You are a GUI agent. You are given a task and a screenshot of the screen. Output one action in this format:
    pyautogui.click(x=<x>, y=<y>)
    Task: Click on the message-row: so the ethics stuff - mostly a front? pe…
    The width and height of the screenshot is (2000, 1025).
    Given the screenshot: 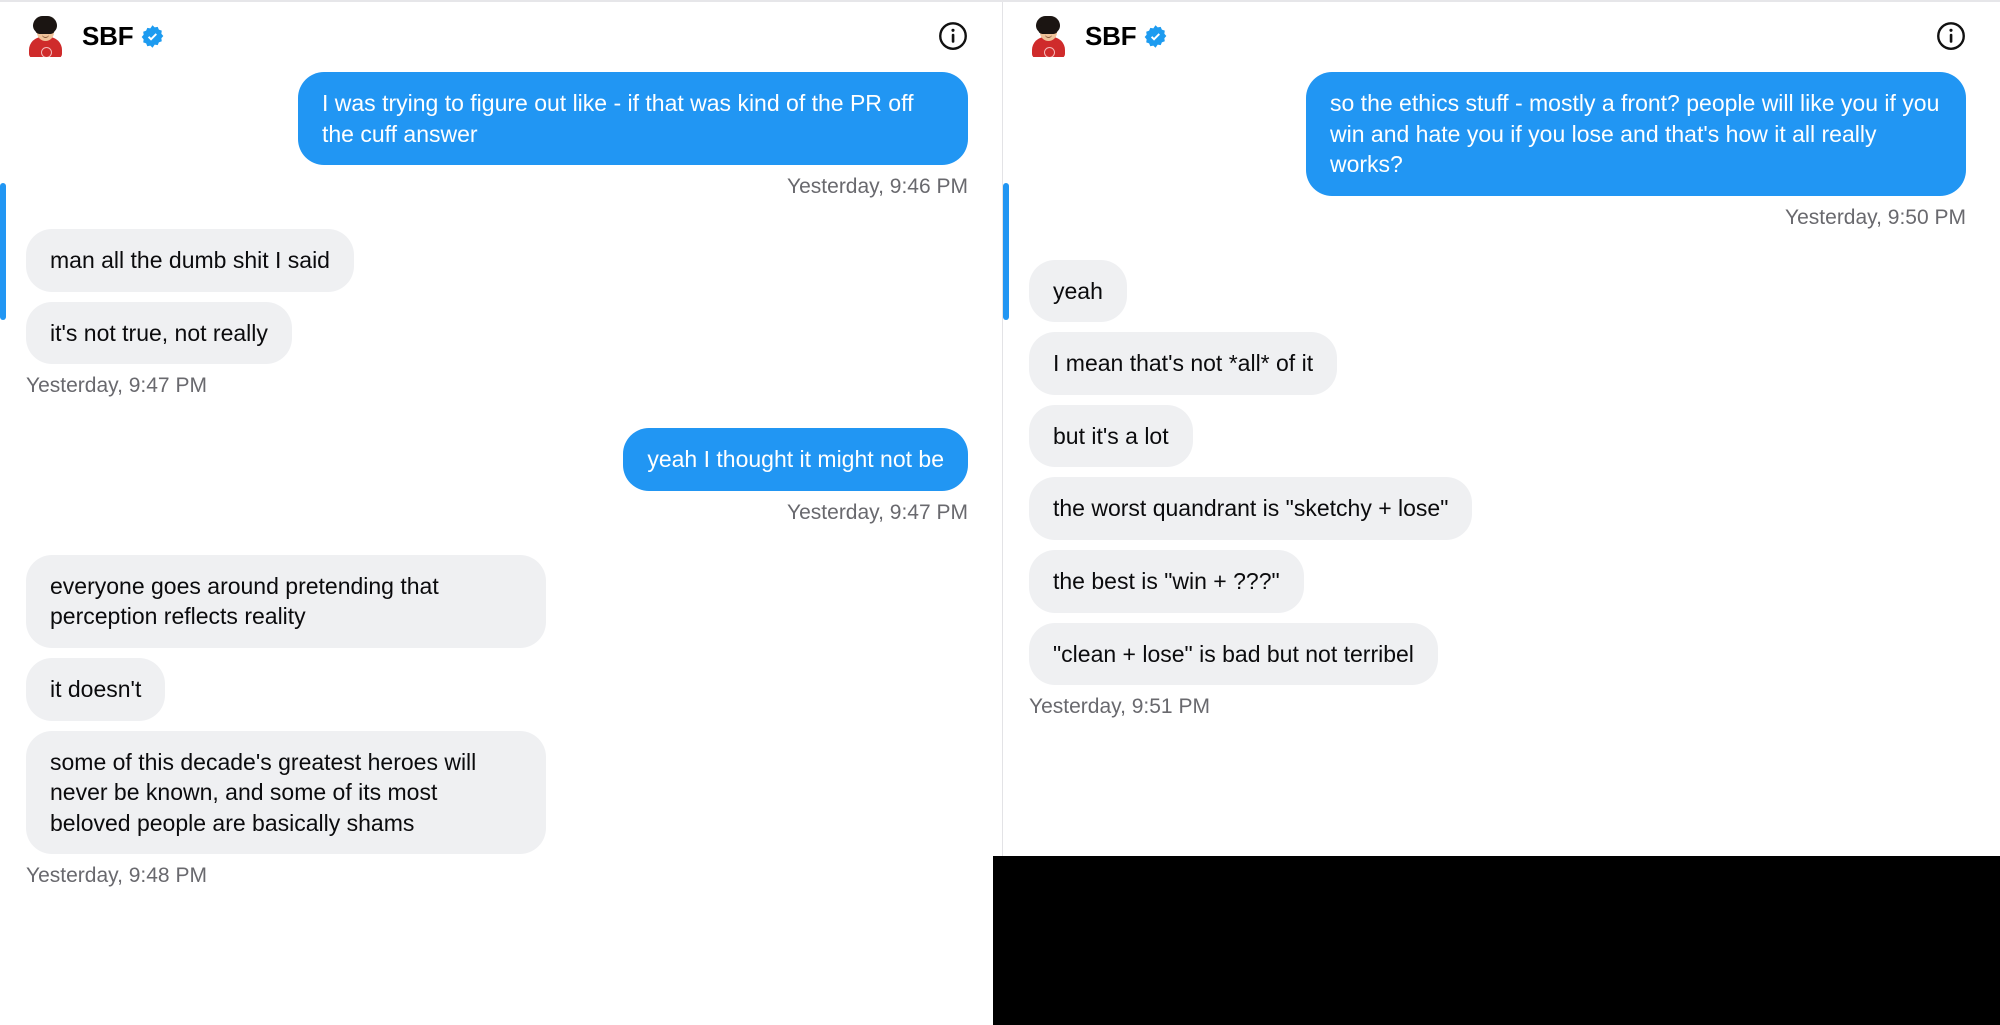 What is the action you would take?
    pyautogui.click(x=1497, y=134)
    